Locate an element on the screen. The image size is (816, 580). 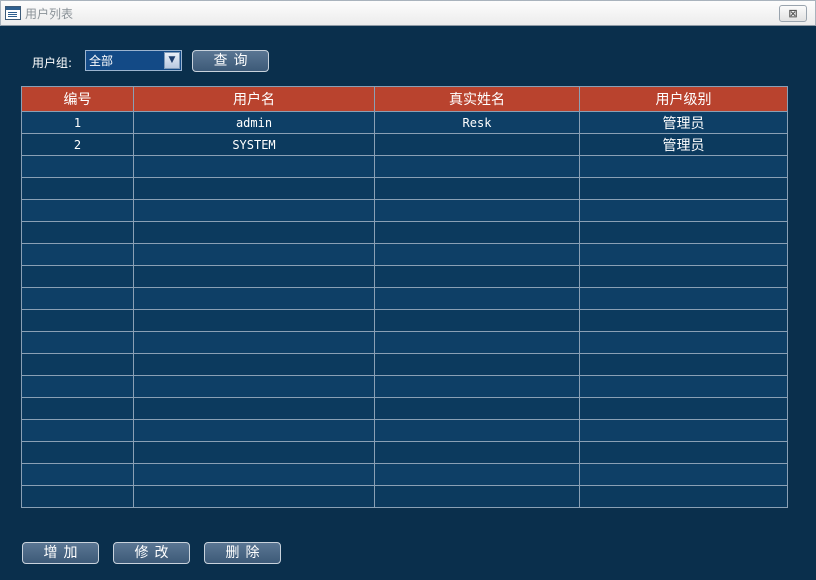
column-header-username: 用户名 is located at coordinates (254, 99).